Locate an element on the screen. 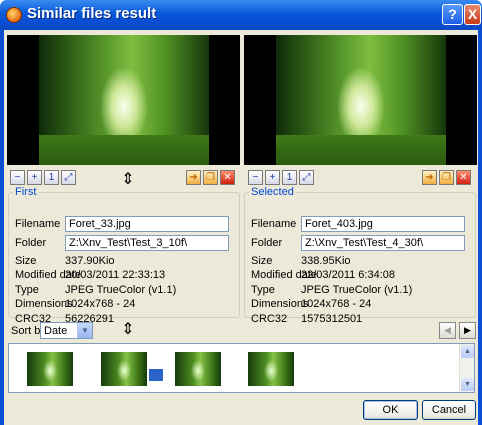 The width and height of the screenshot is (482, 425). similar-thumbnails-list: ▲ ▼ is located at coordinates (241, 368).